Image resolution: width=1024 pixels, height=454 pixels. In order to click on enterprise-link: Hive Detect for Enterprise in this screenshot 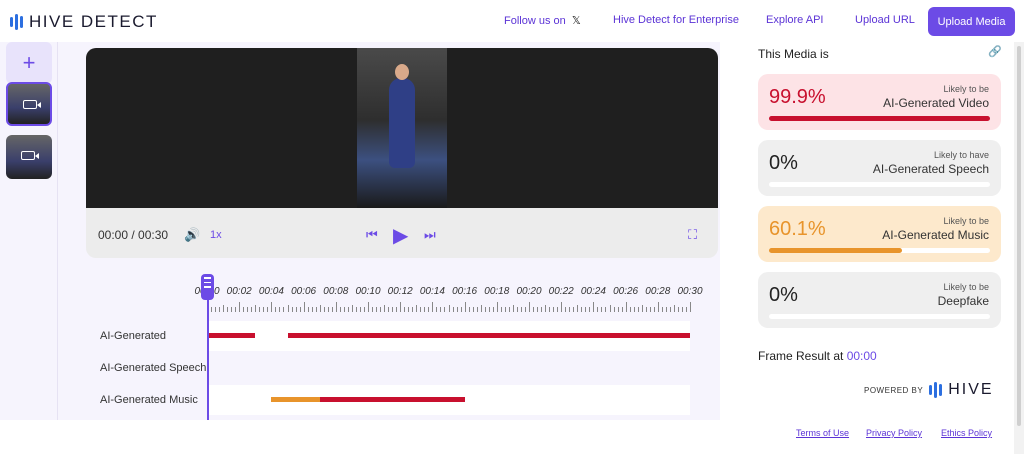, I will do `click(676, 20)`.